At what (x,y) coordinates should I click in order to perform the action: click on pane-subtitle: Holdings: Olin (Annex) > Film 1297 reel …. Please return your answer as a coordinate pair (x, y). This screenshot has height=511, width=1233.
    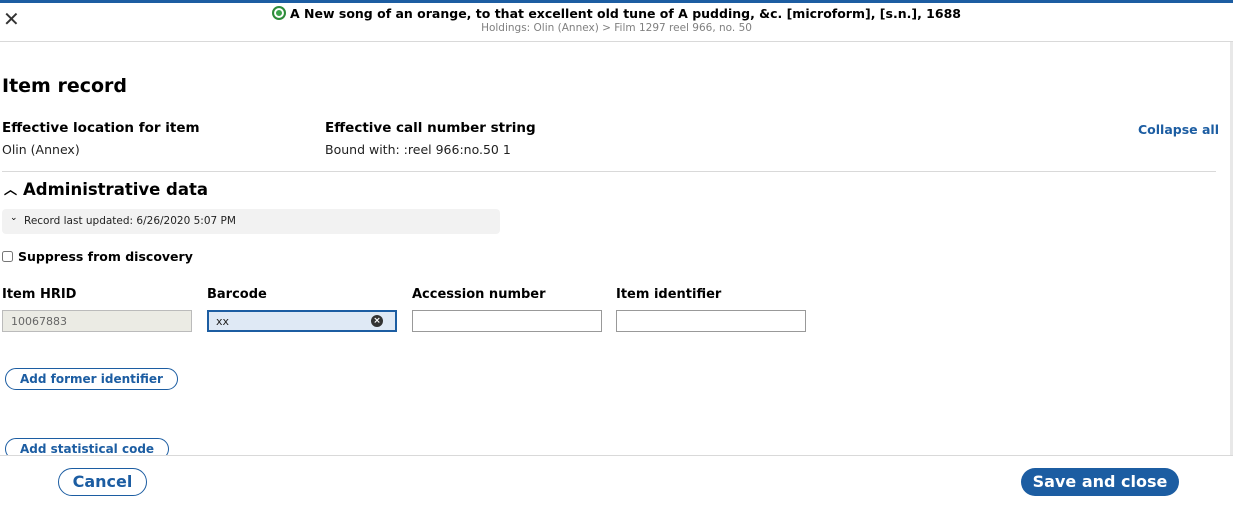
    Looking at the image, I should click on (616, 28).